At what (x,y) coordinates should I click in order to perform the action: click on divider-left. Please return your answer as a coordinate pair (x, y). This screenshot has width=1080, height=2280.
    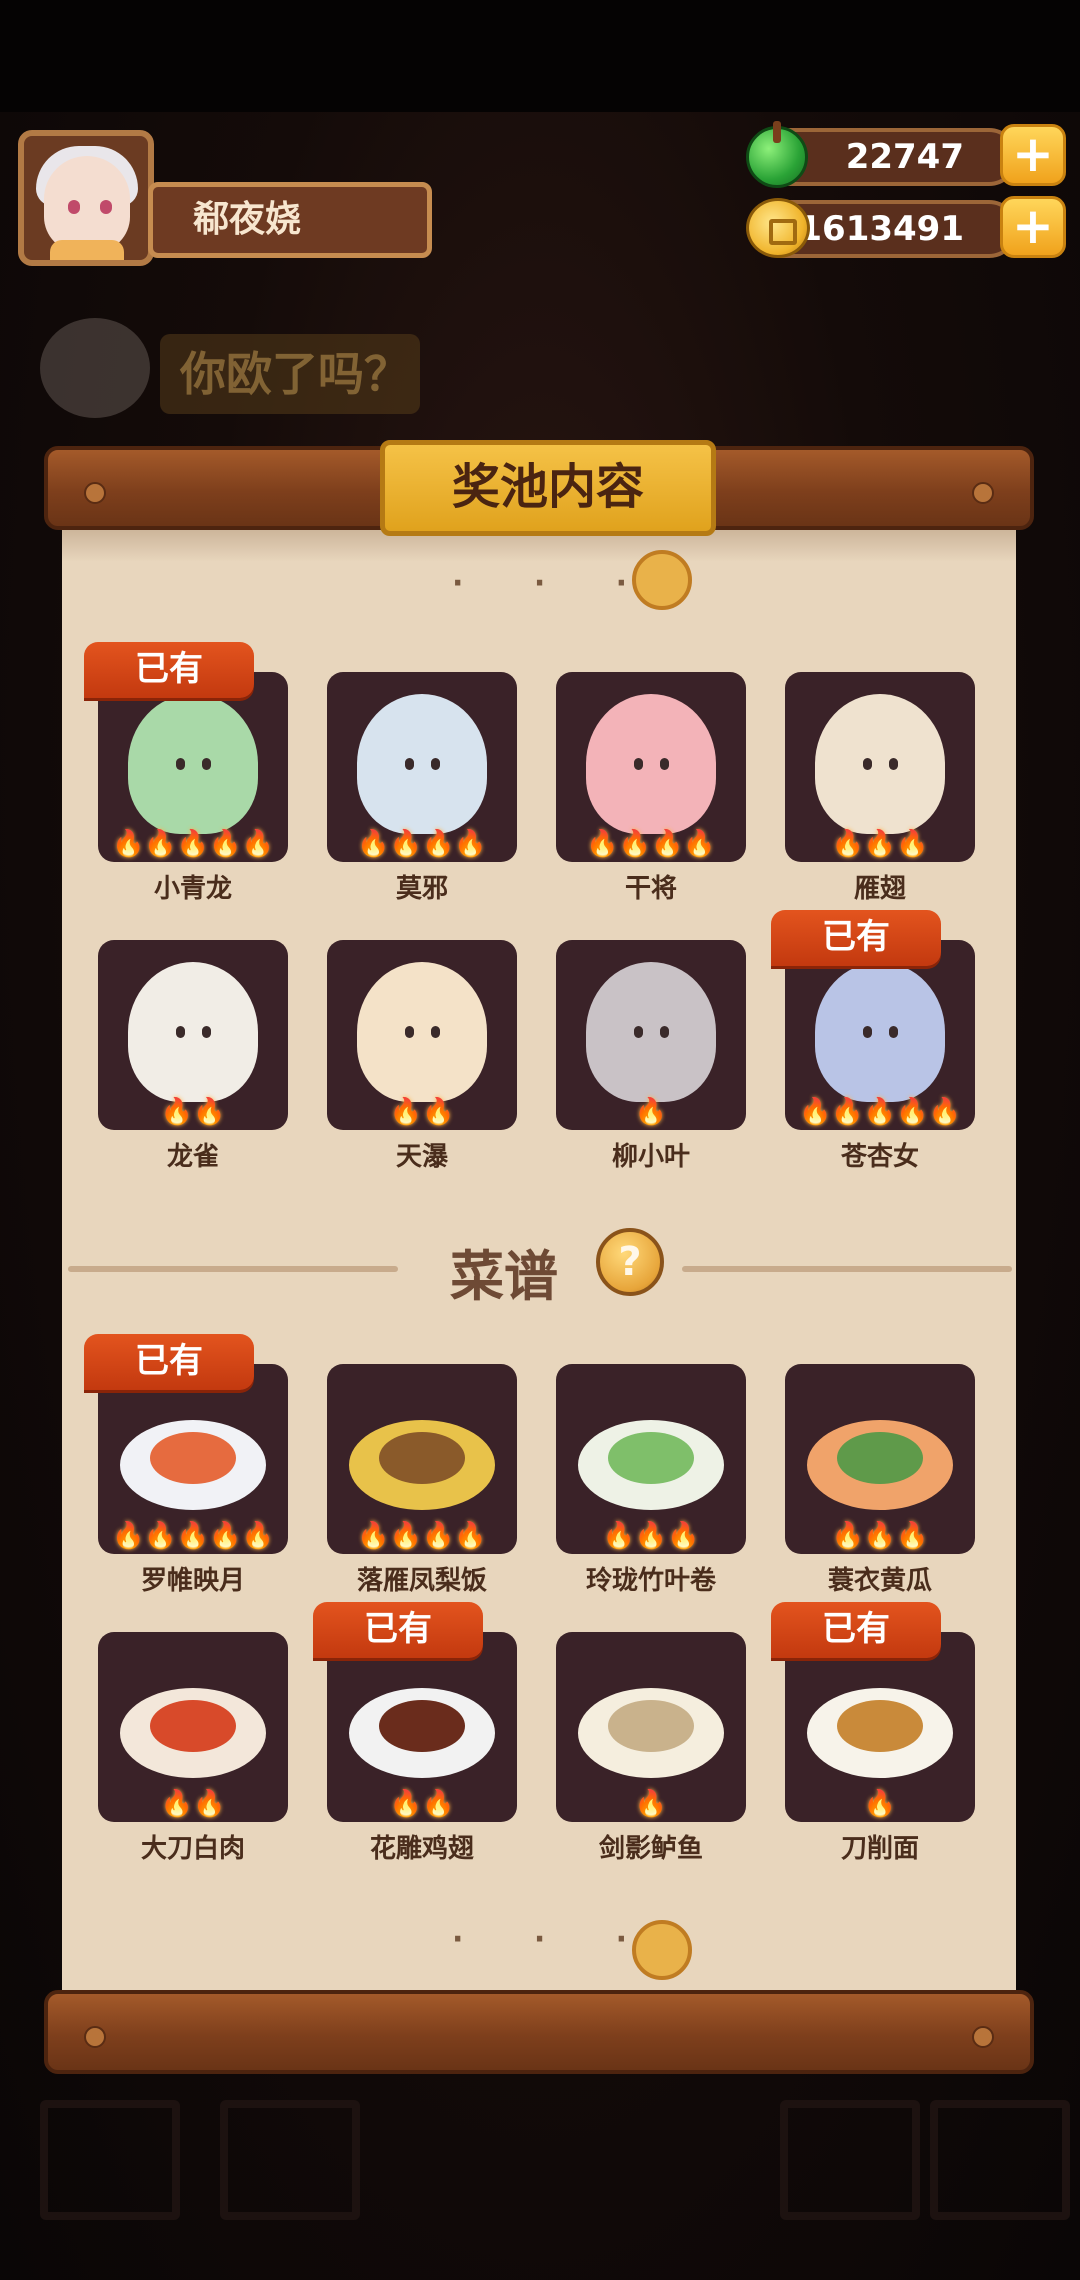
    Looking at the image, I should click on (233, 1269).